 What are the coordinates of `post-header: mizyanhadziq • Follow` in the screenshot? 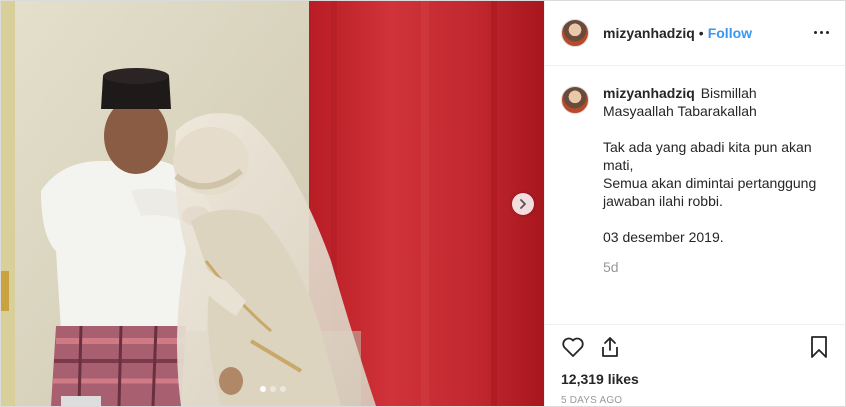 It's located at (695, 33).